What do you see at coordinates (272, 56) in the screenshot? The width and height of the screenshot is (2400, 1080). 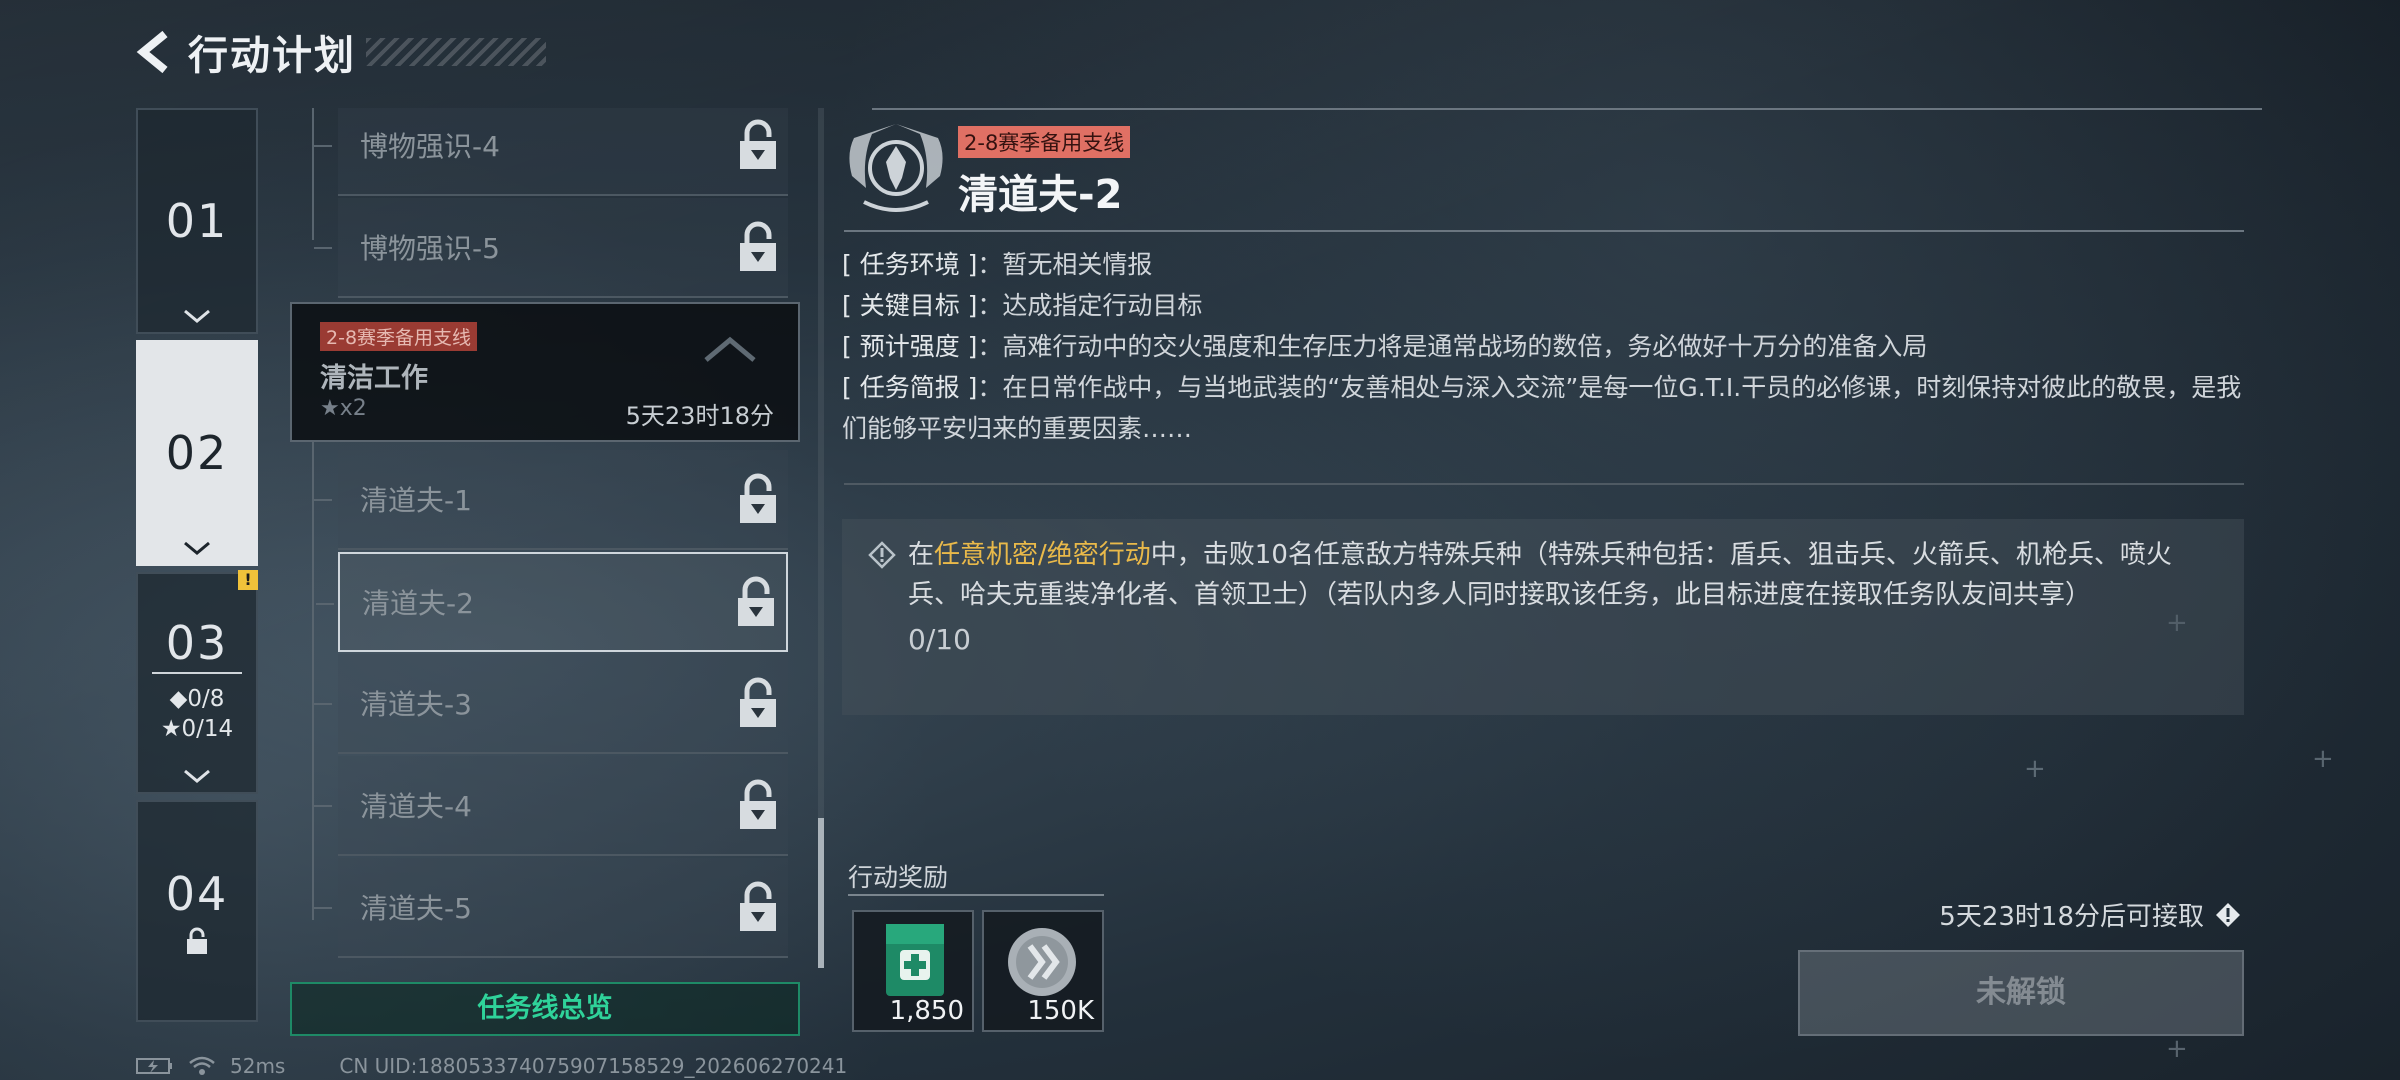 I see `page-title: 行动计划` at bounding box center [272, 56].